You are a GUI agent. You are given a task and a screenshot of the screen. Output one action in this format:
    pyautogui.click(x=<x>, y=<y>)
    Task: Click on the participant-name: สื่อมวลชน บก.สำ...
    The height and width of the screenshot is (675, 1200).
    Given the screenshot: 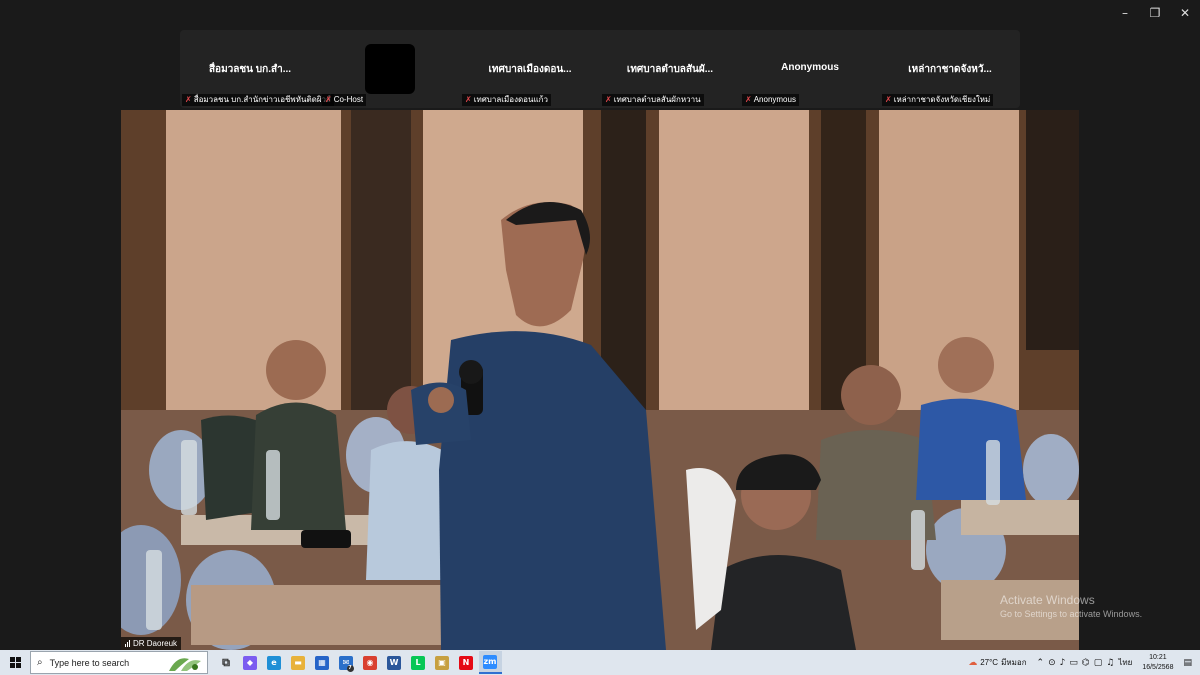 What is the action you would take?
    pyautogui.click(x=250, y=69)
    